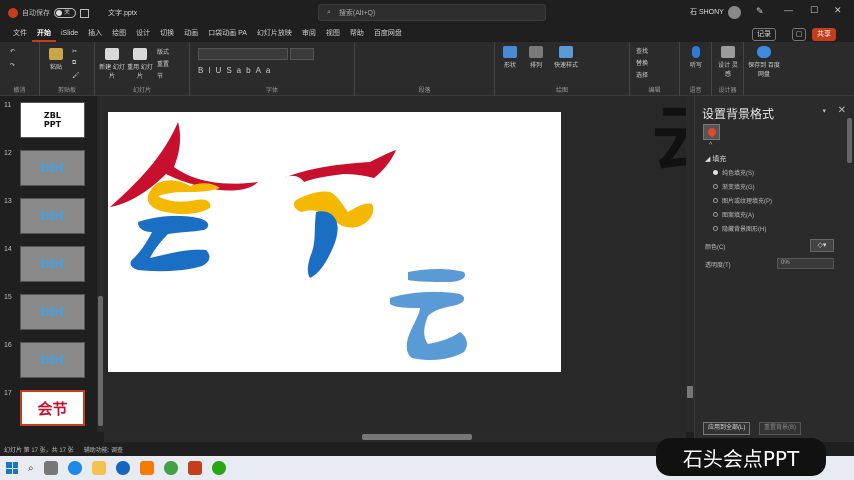 Image resolution: width=854 pixels, height=480 pixels. What do you see at coordinates (20, 34) in the screenshot?
I see `tab-0: 文件` at bounding box center [20, 34].